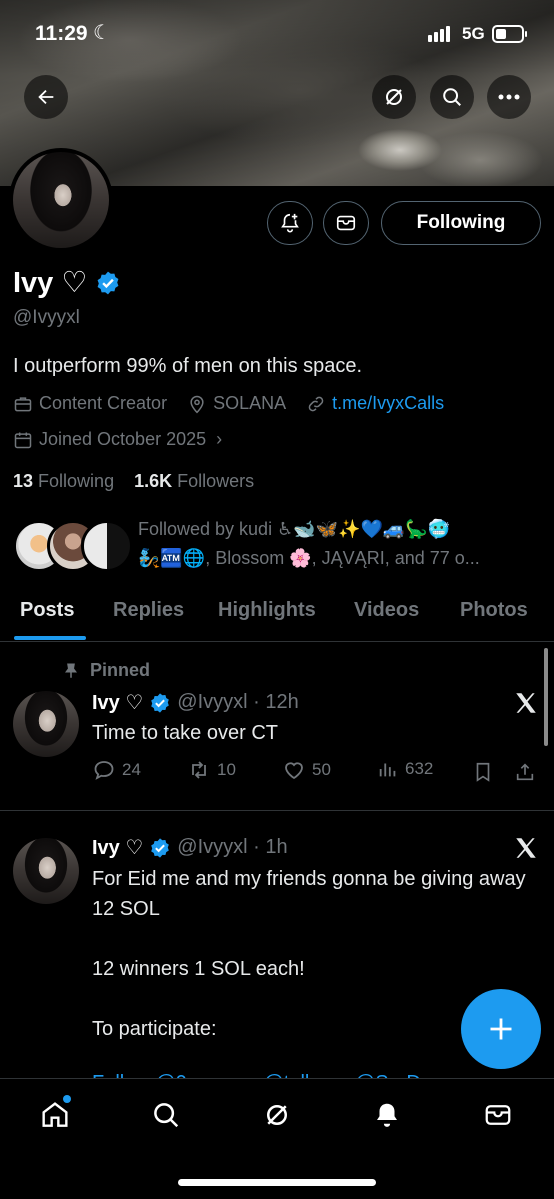  What do you see at coordinates (23, 403) in the screenshot?
I see `briefcase-icon` at bounding box center [23, 403].